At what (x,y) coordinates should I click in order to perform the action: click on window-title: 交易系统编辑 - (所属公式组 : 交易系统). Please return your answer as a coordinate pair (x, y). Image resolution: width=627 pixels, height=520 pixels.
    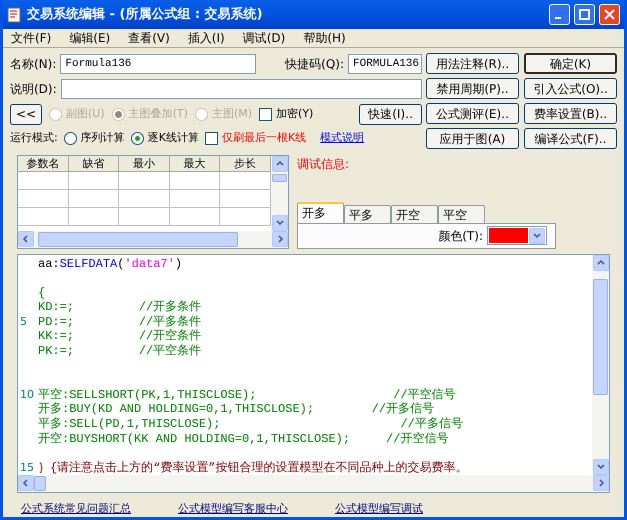
    Looking at the image, I should click on (145, 15).